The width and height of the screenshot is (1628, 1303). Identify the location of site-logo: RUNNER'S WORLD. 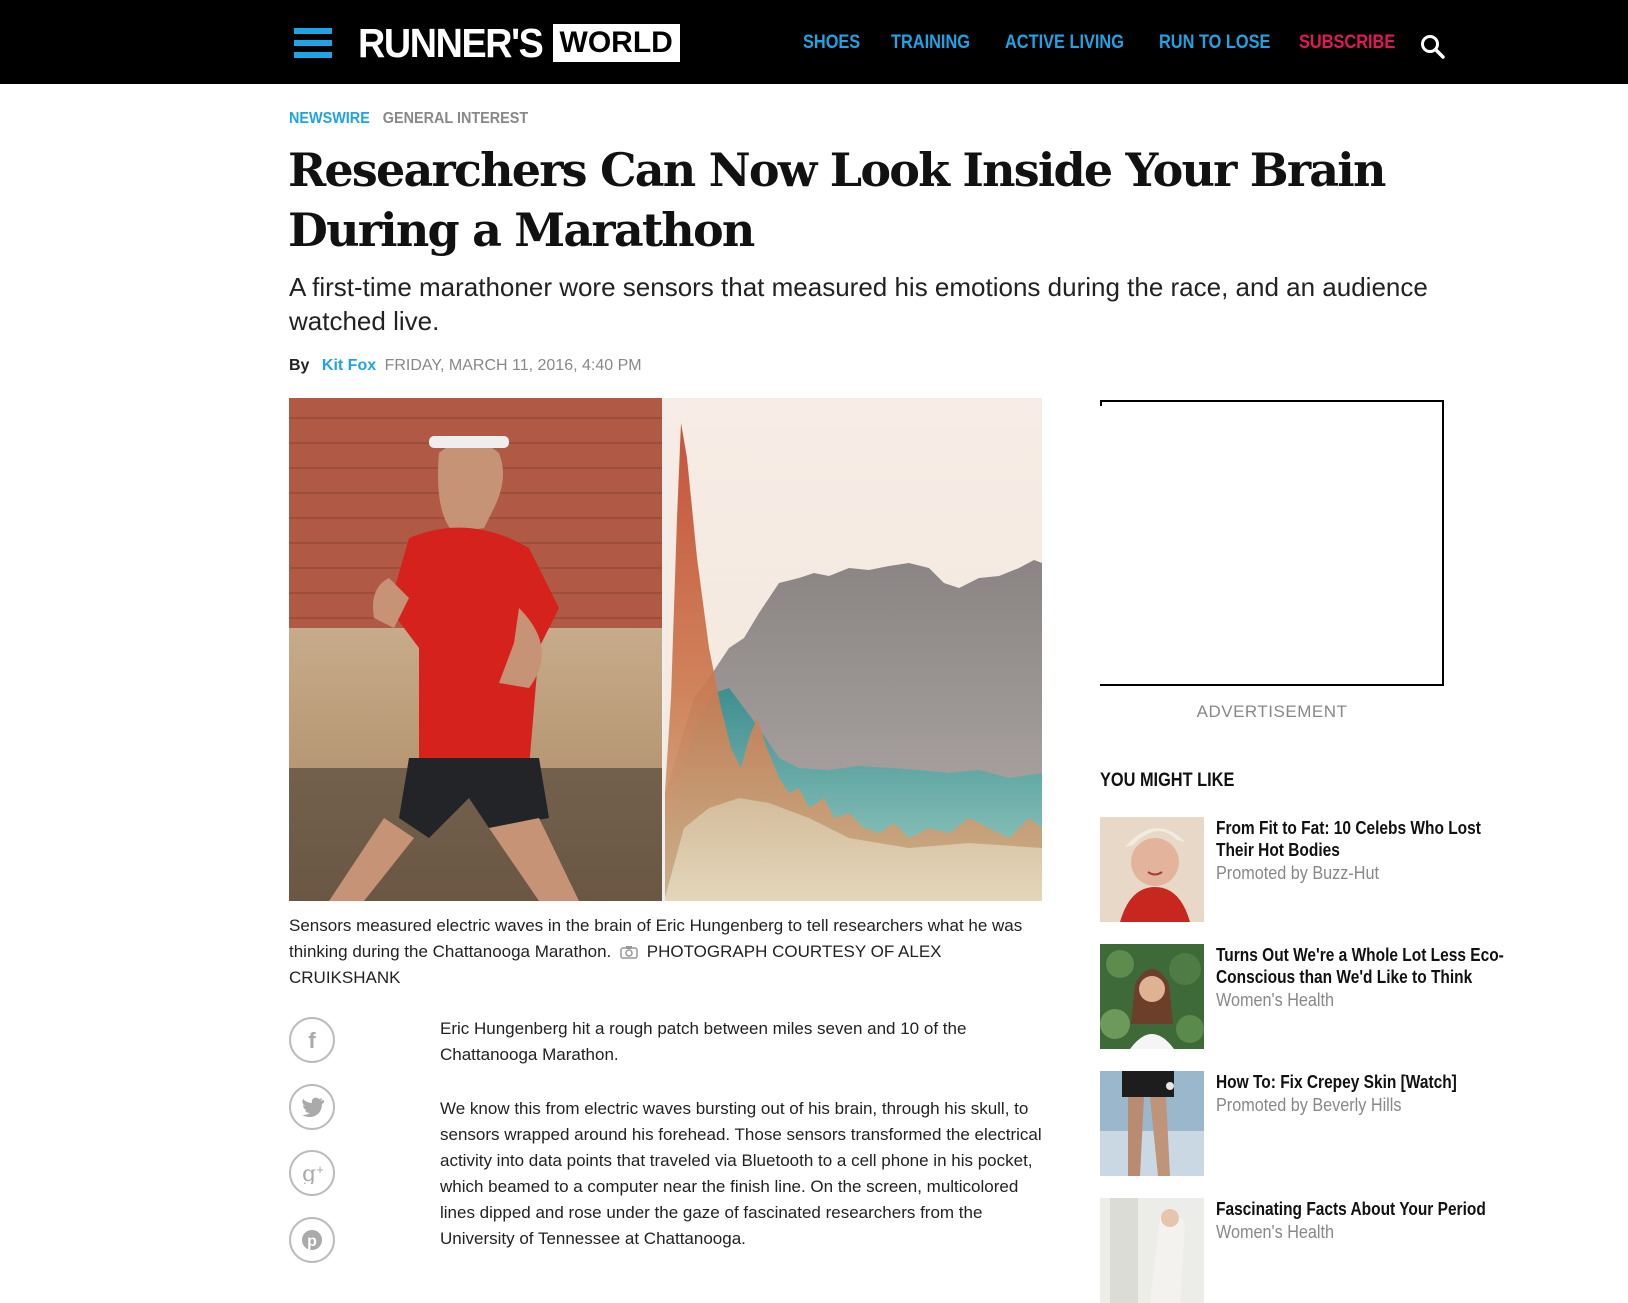
(519, 43).